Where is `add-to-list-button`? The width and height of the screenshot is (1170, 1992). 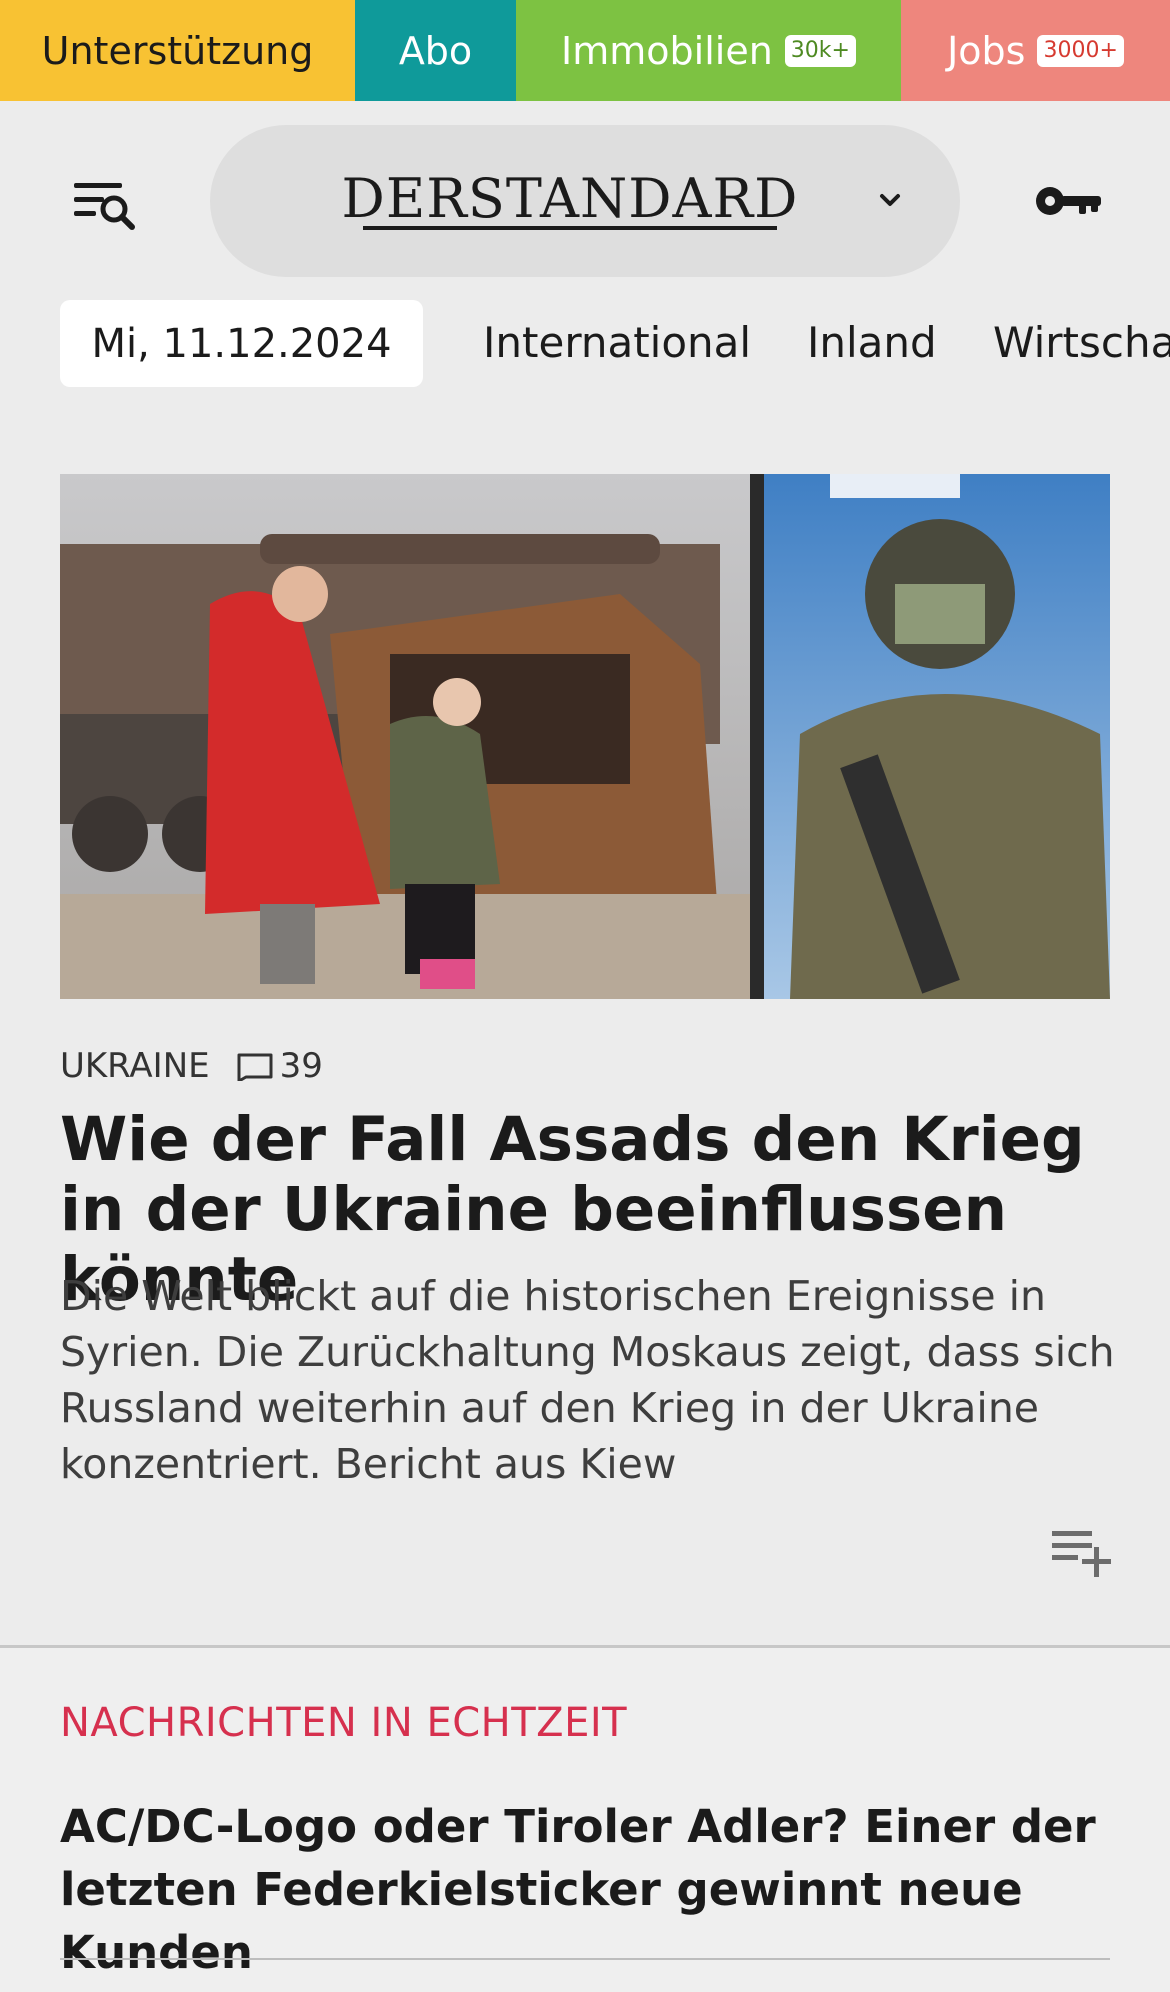 add-to-list-button is located at coordinates (1081, 1551).